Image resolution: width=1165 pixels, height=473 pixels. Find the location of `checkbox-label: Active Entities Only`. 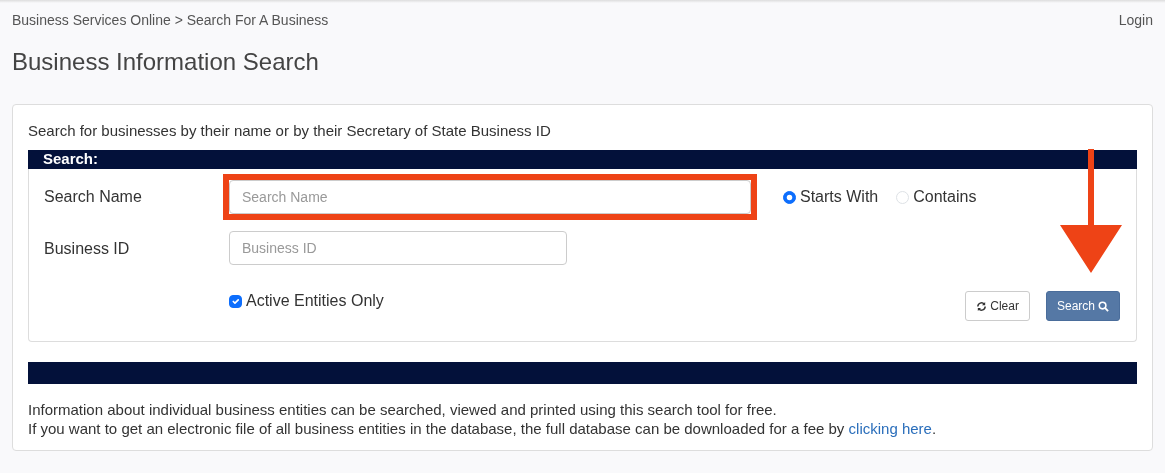

checkbox-label: Active Entities Only is located at coordinates (315, 301).